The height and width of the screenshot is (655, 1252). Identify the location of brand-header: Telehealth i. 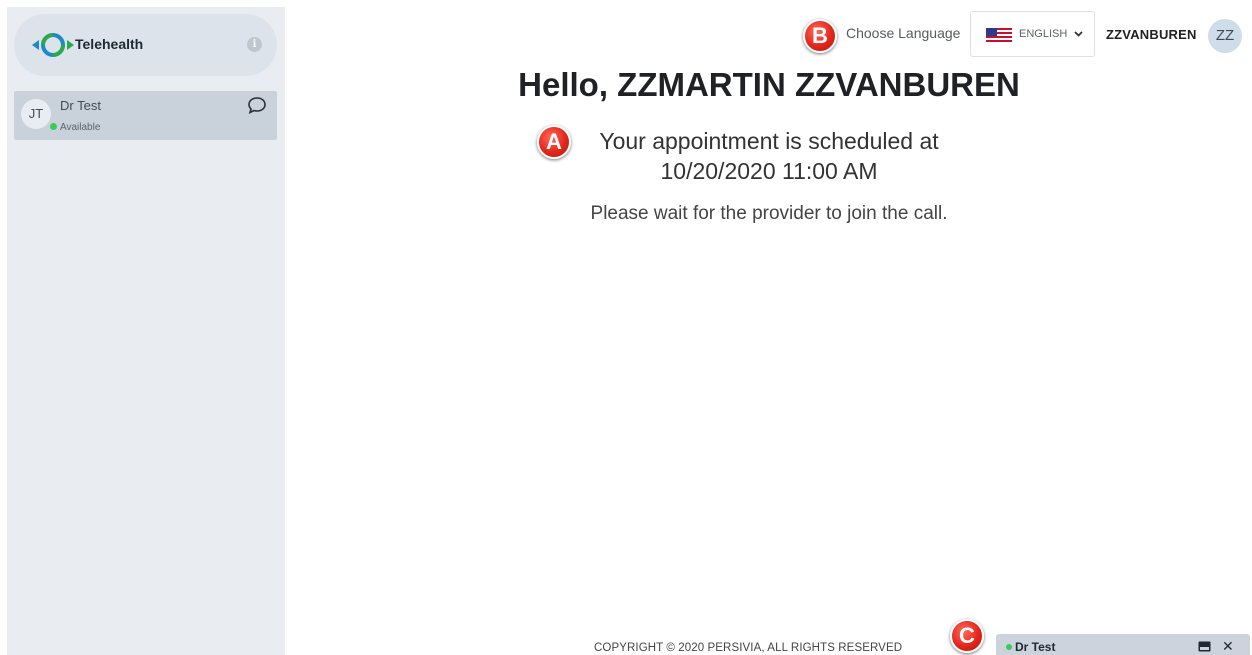
(145, 45).